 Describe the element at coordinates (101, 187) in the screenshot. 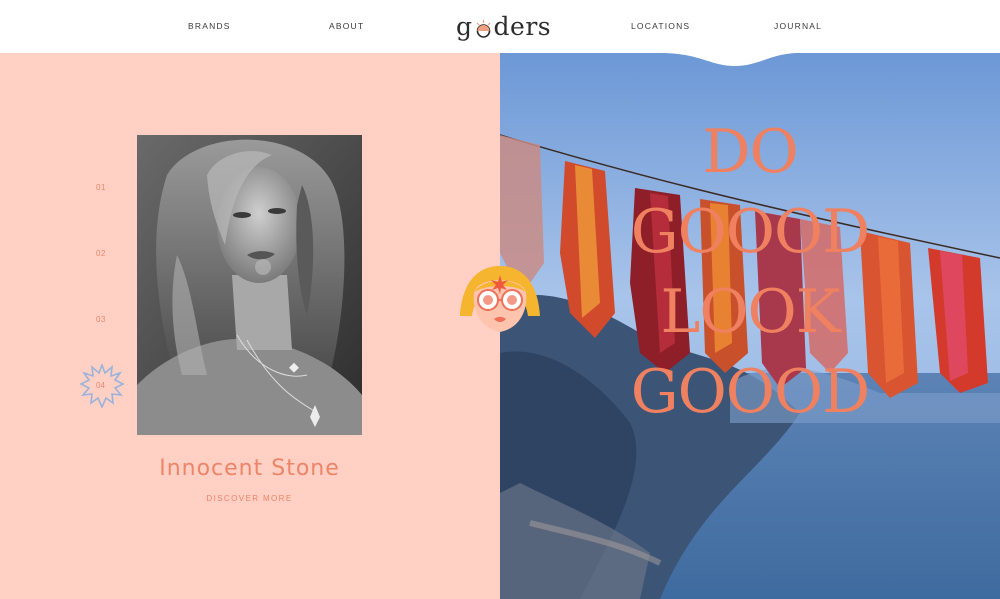

I see `slide-indicator-1: 01` at that location.